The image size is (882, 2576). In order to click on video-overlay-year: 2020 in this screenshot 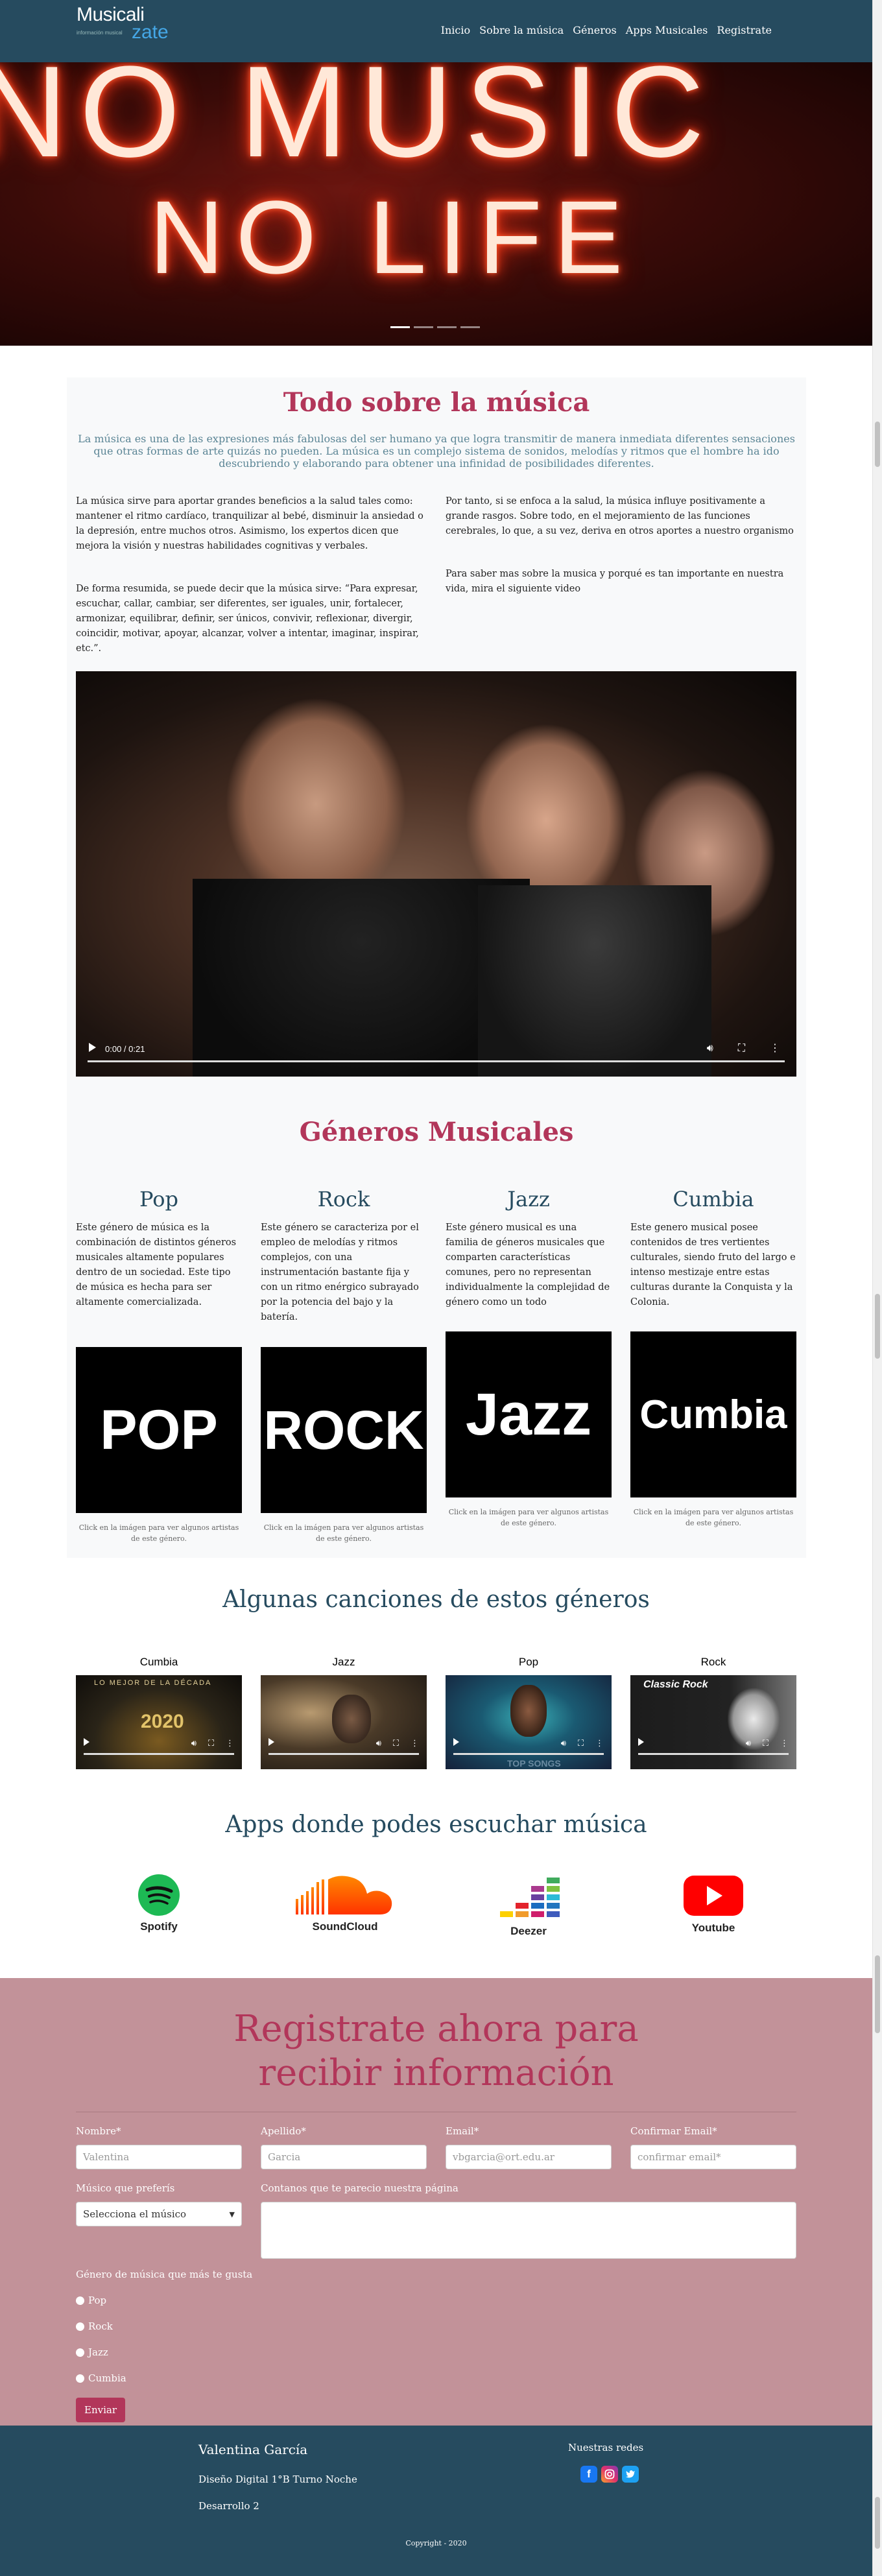, I will do `click(163, 1721)`.